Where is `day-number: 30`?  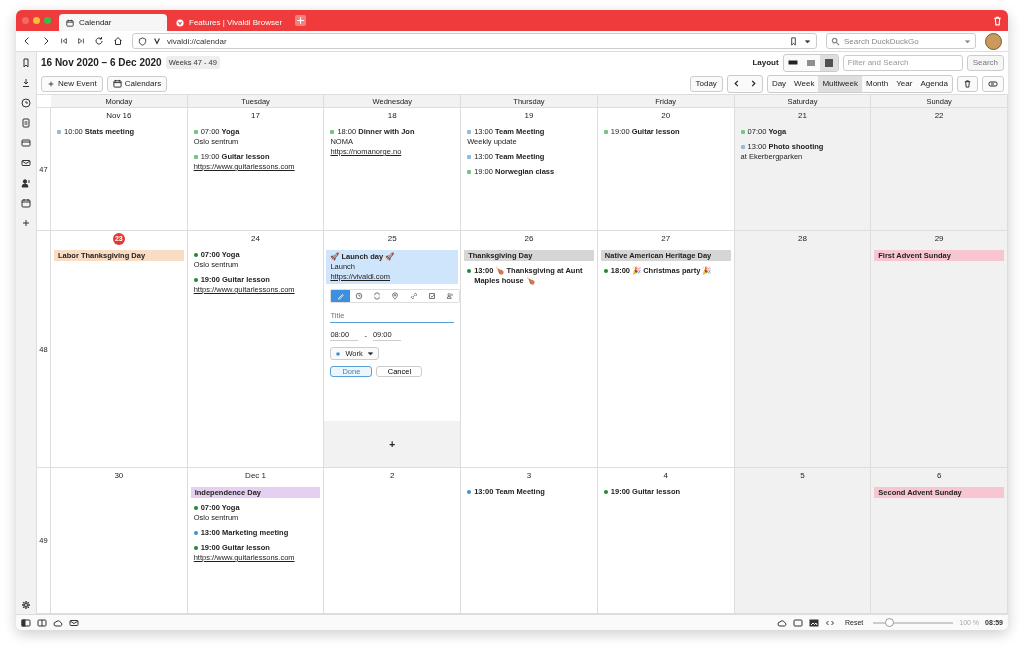 day-number: 30 is located at coordinates (119, 476).